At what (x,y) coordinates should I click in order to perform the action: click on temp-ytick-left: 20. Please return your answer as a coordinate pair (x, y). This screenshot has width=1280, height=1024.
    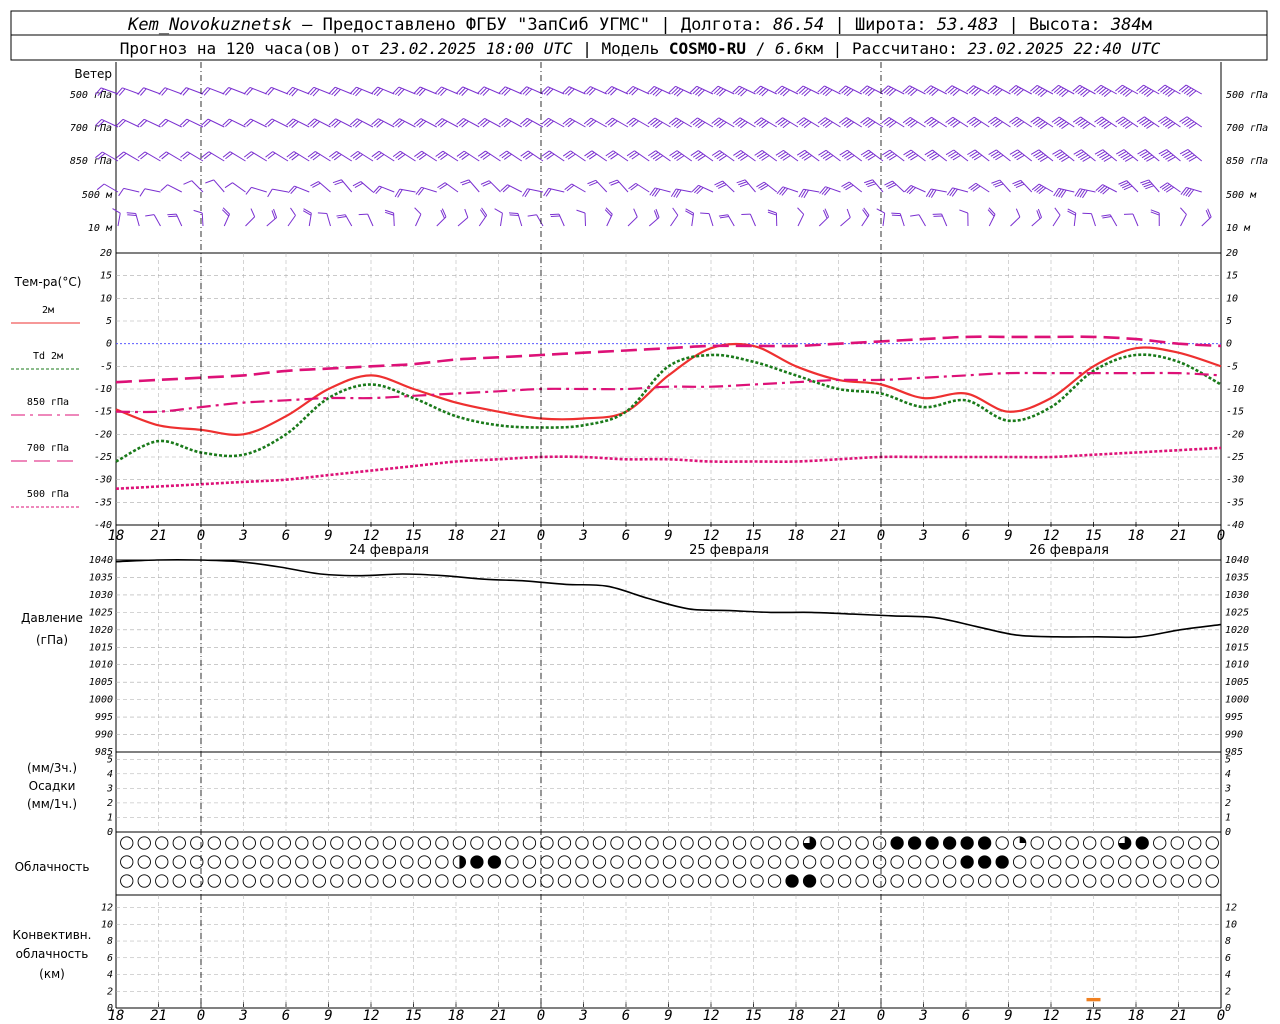
    Looking at the image, I should click on (106, 253).